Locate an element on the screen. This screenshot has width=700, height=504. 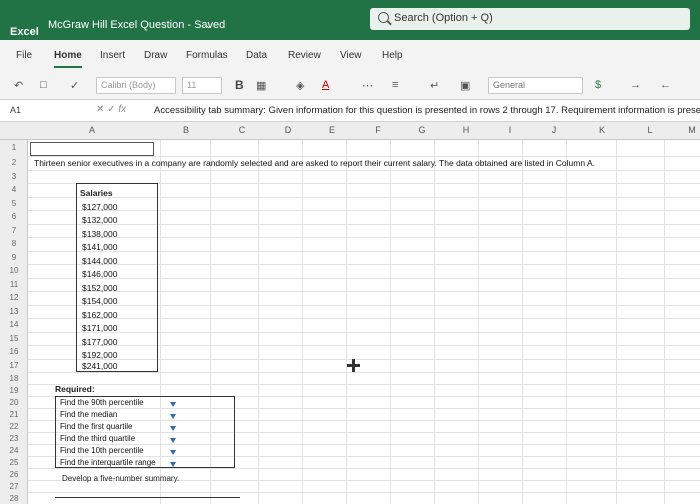
row-header: 15 is located at coordinates (14, 338).